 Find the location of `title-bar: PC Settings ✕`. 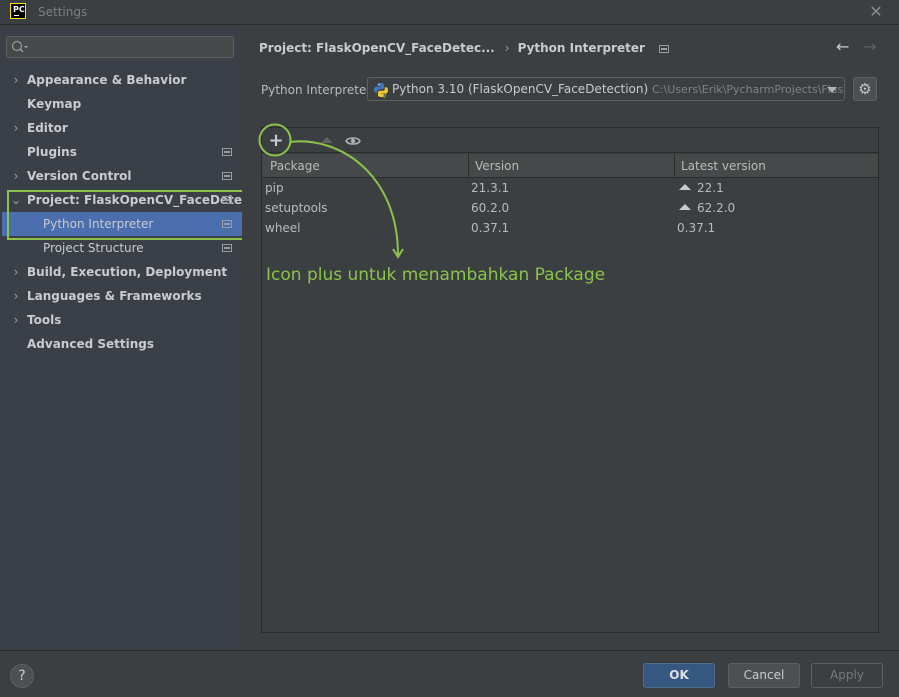

title-bar: PC Settings ✕ is located at coordinates (449, 12).